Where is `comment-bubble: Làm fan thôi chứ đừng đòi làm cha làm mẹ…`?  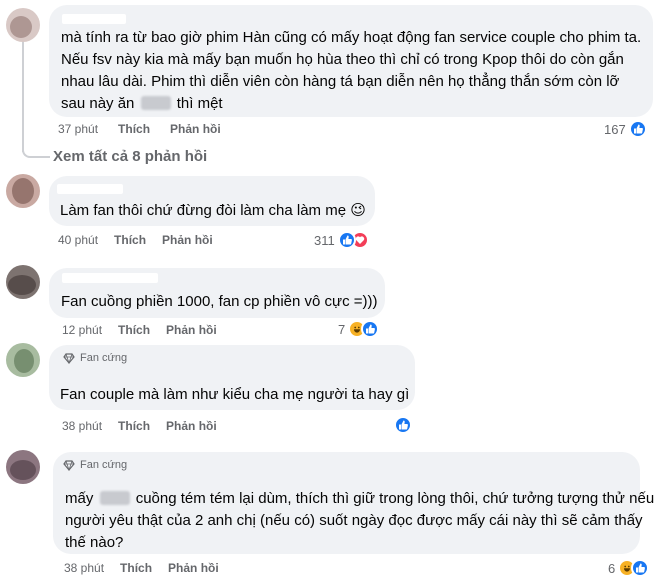 comment-bubble: Làm fan thôi chứ đừng đòi làm cha làm mẹ… is located at coordinates (212, 201).